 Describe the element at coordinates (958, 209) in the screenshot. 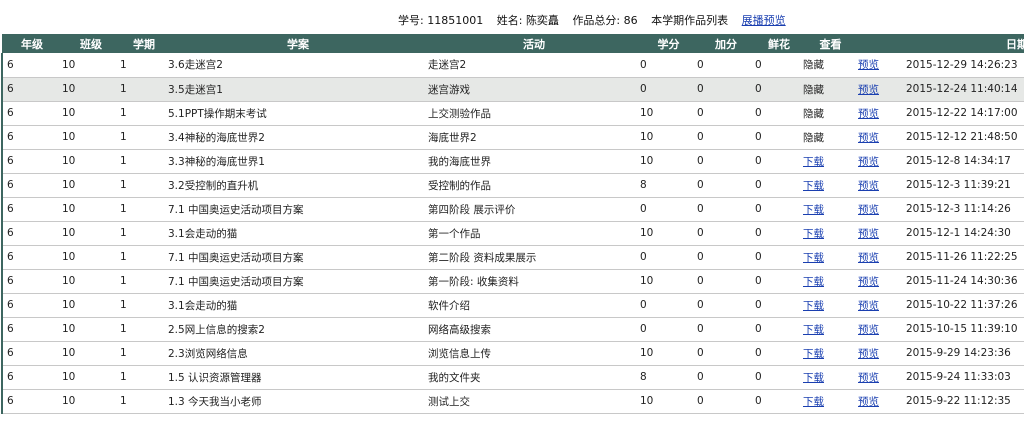

I see `cell-date: 2015-12-3 11:14:26` at that location.